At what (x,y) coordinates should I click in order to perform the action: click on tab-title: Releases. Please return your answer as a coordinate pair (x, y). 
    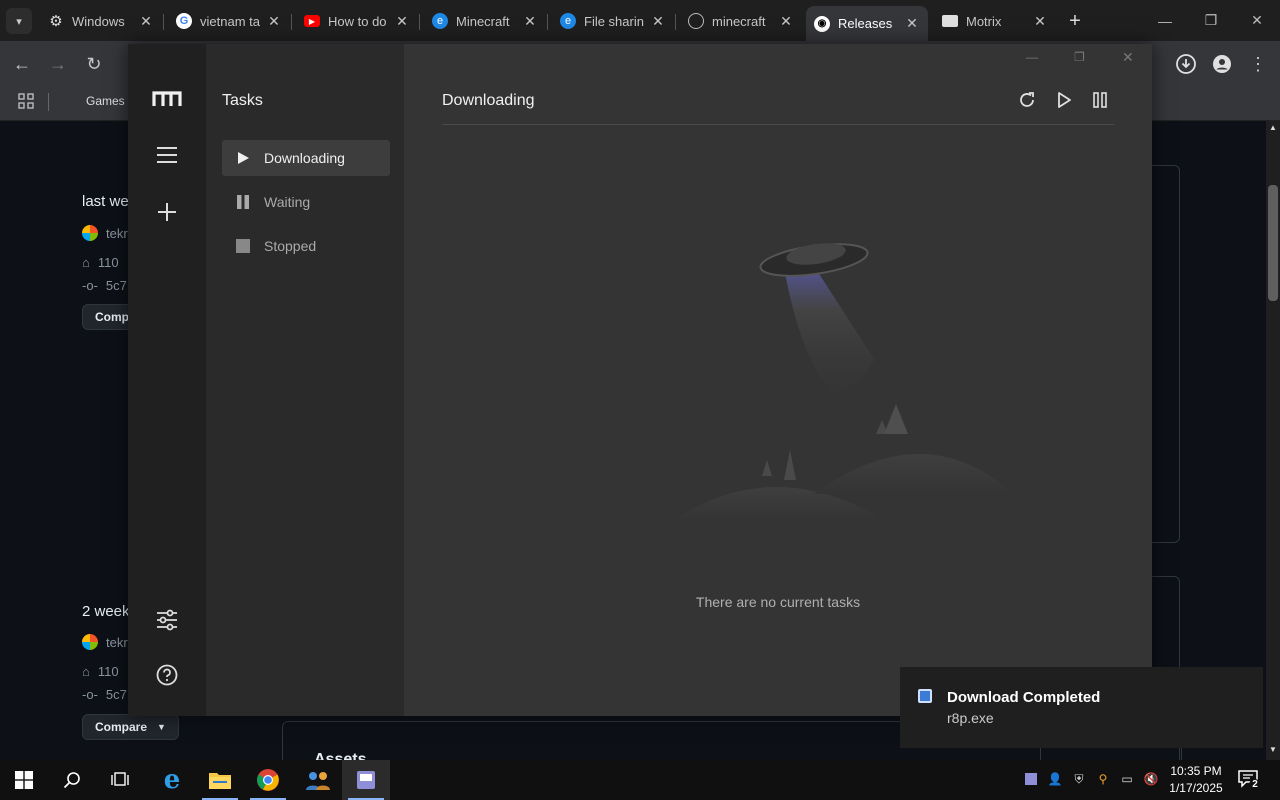
    Looking at the image, I should click on (865, 23).